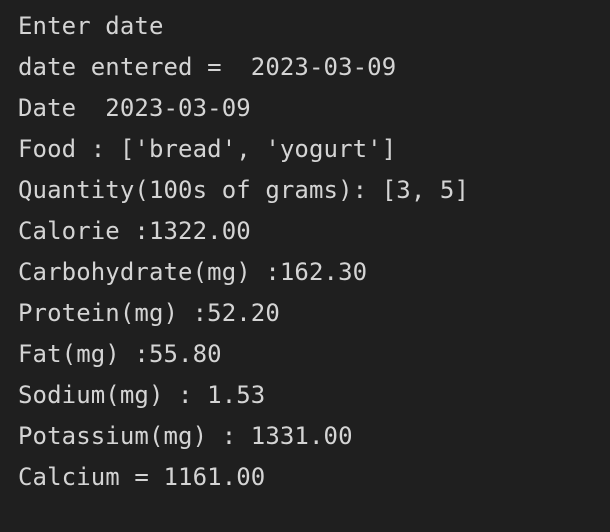  What do you see at coordinates (207, 67) in the screenshot?
I see `output-line-date-entered: date entered = 2023-03-09` at bounding box center [207, 67].